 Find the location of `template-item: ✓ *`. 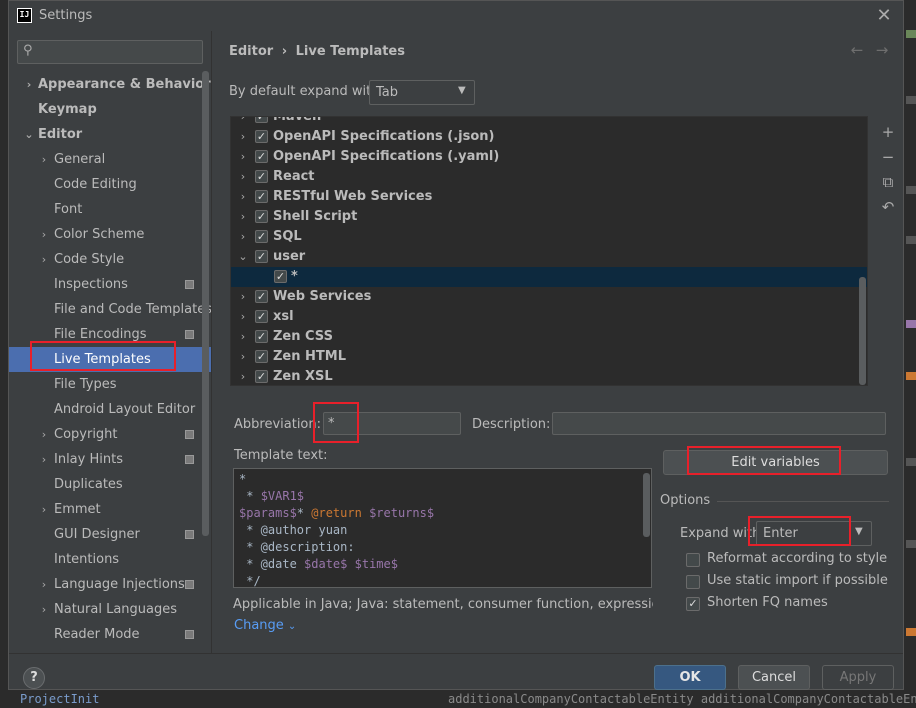

template-item: ✓ * is located at coordinates (549, 277).